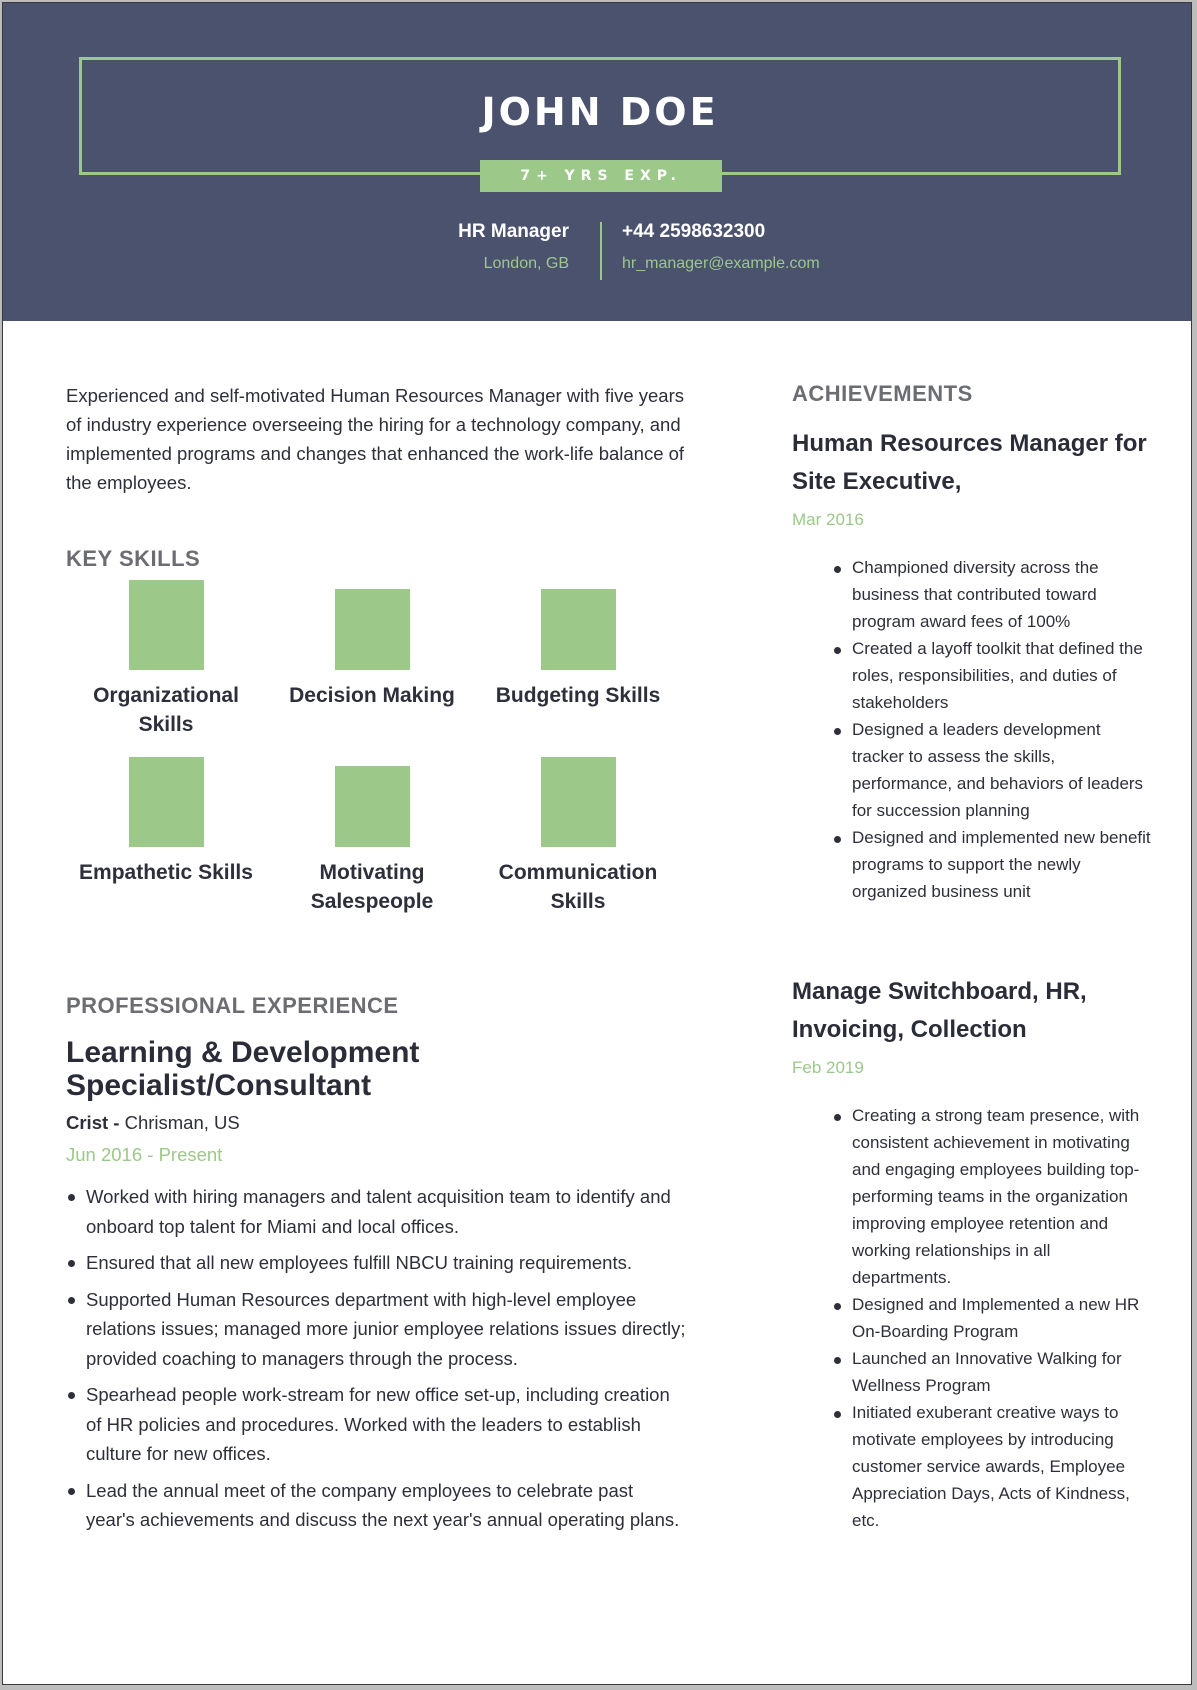 This screenshot has width=1197, height=1690. What do you see at coordinates (182, 1122) in the screenshot?
I see `company-location: Chrisman, US` at bounding box center [182, 1122].